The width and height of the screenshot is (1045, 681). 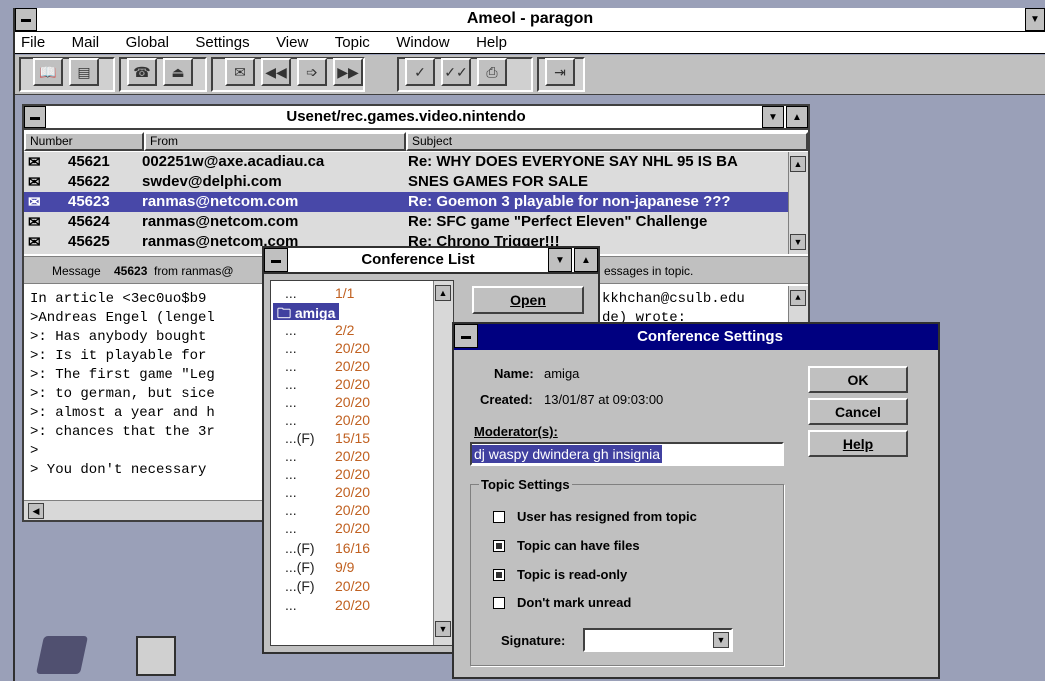 I want to click on system-menu-button: ▬, so click(x=26, y=19).